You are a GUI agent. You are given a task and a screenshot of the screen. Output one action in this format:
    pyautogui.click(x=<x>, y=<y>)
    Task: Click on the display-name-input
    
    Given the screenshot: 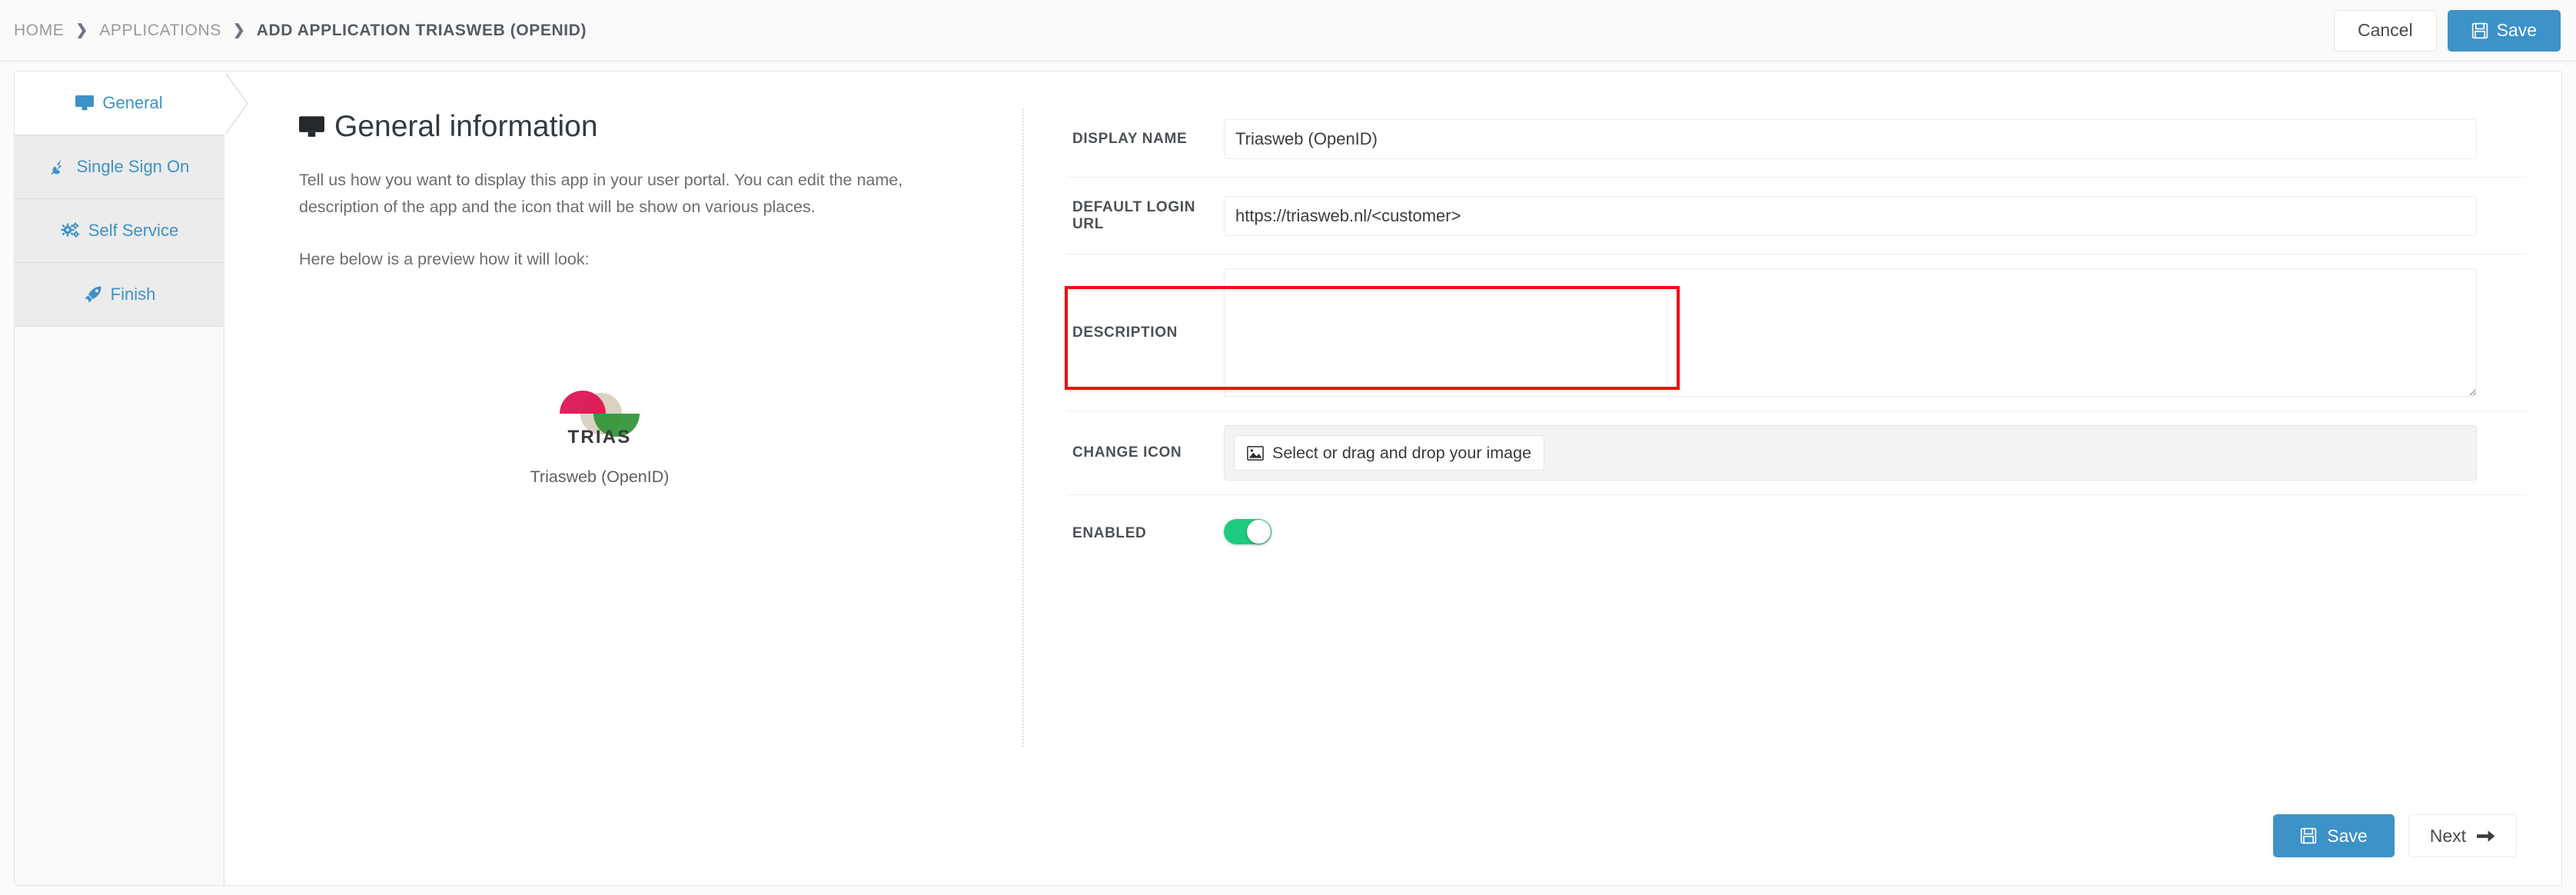 What is the action you would take?
    pyautogui.click(x=1850, y=138)
    